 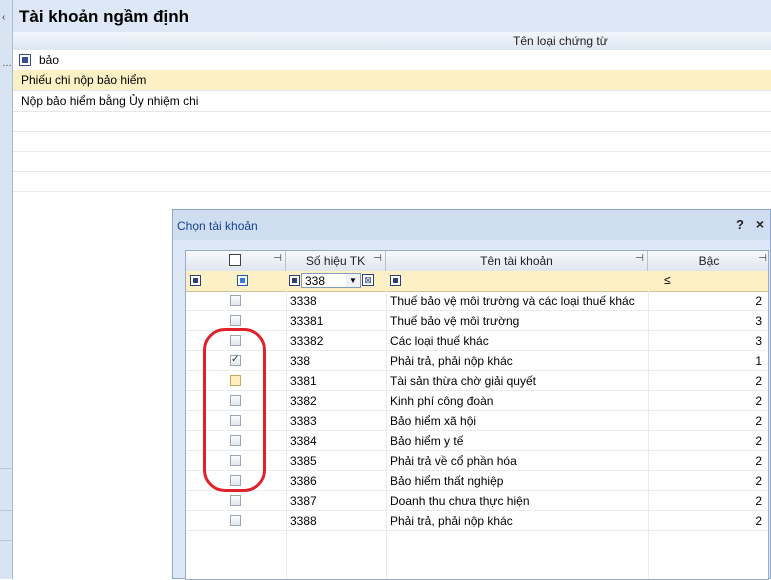 I want to click on column-label: Số hiệu TK, so click(x=335, y=261).